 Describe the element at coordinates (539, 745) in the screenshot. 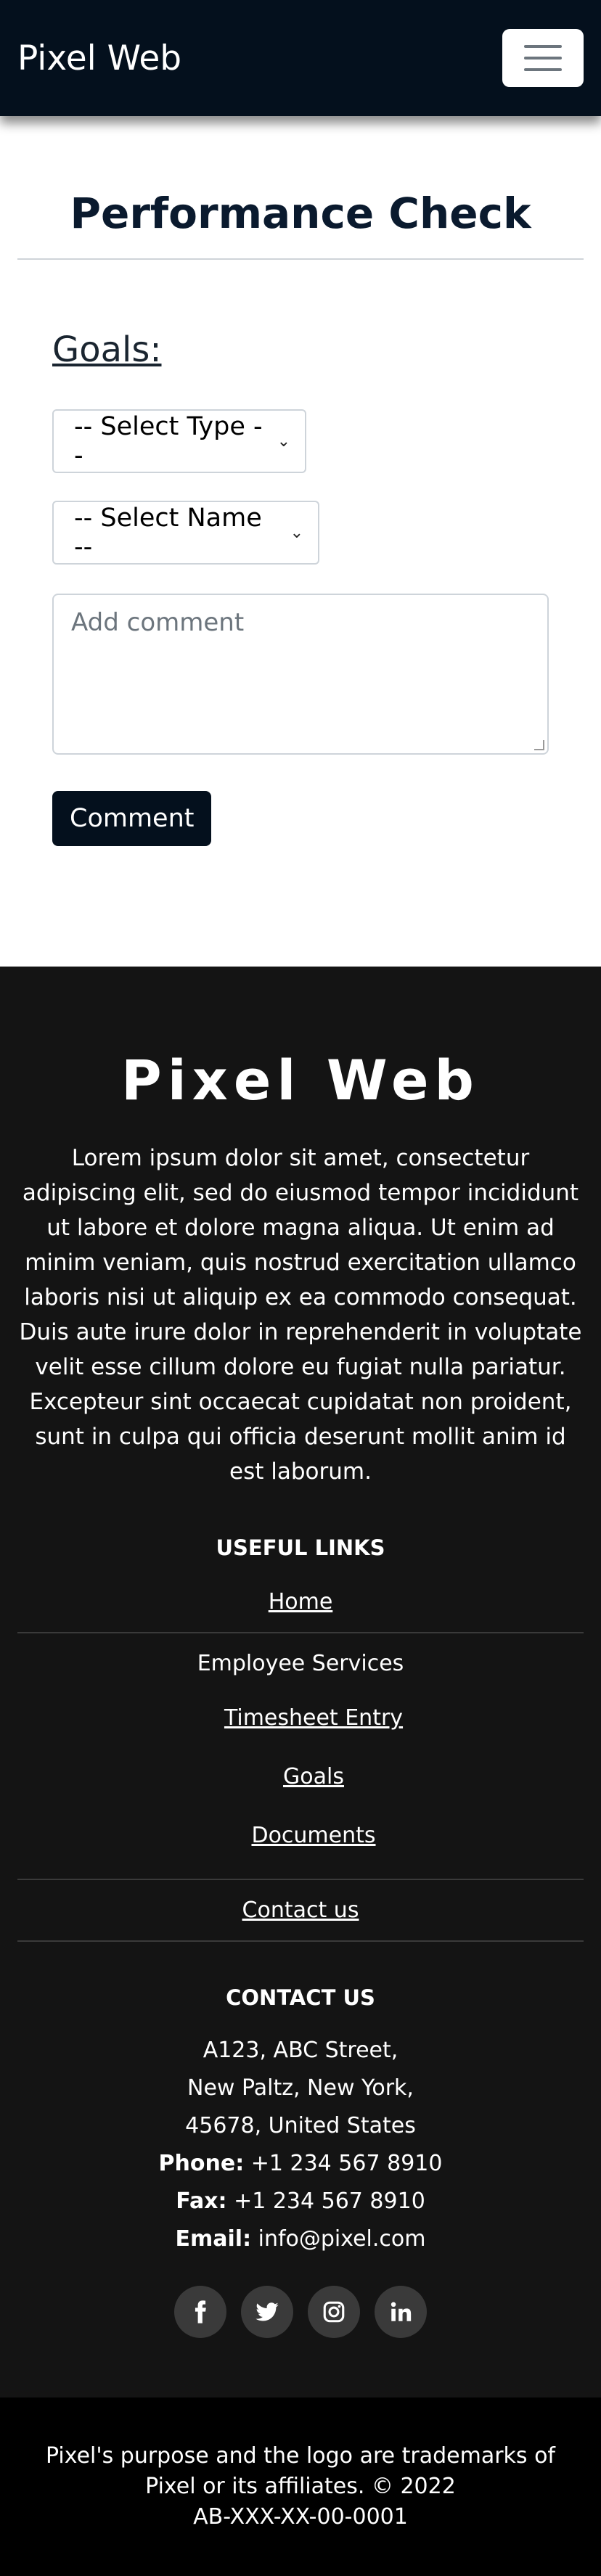

I see `resize-handle-icon` at that location.